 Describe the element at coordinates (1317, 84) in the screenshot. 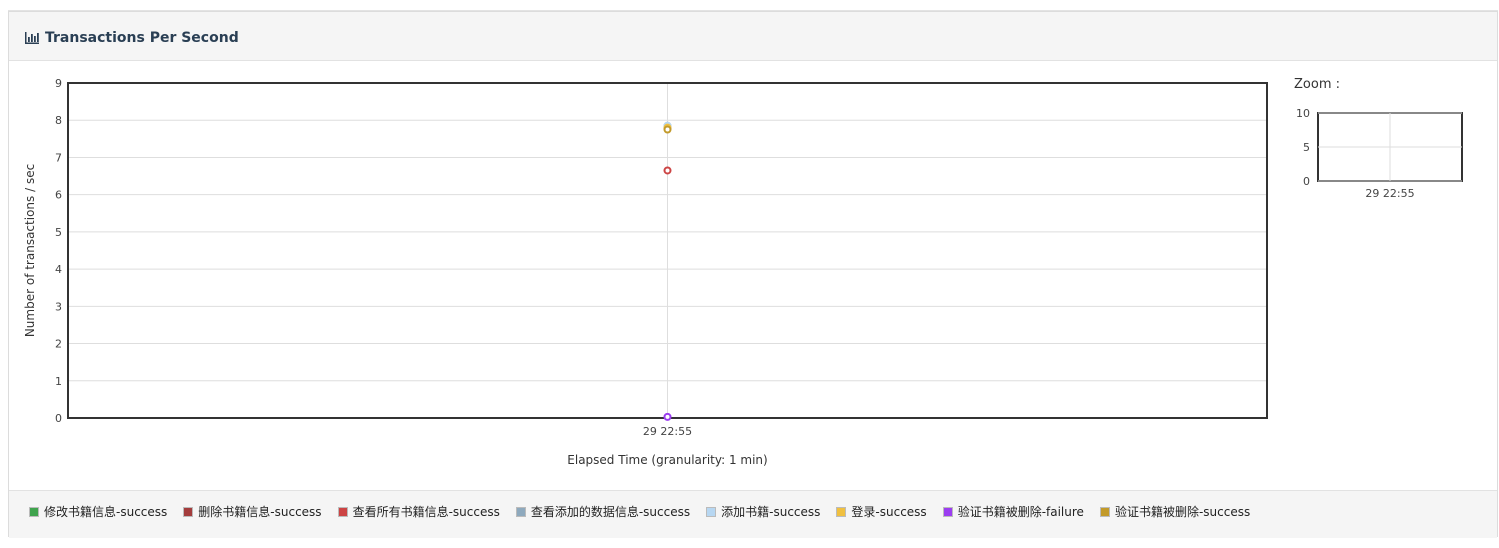

I see `zoom-label: Zoom :` at that location.